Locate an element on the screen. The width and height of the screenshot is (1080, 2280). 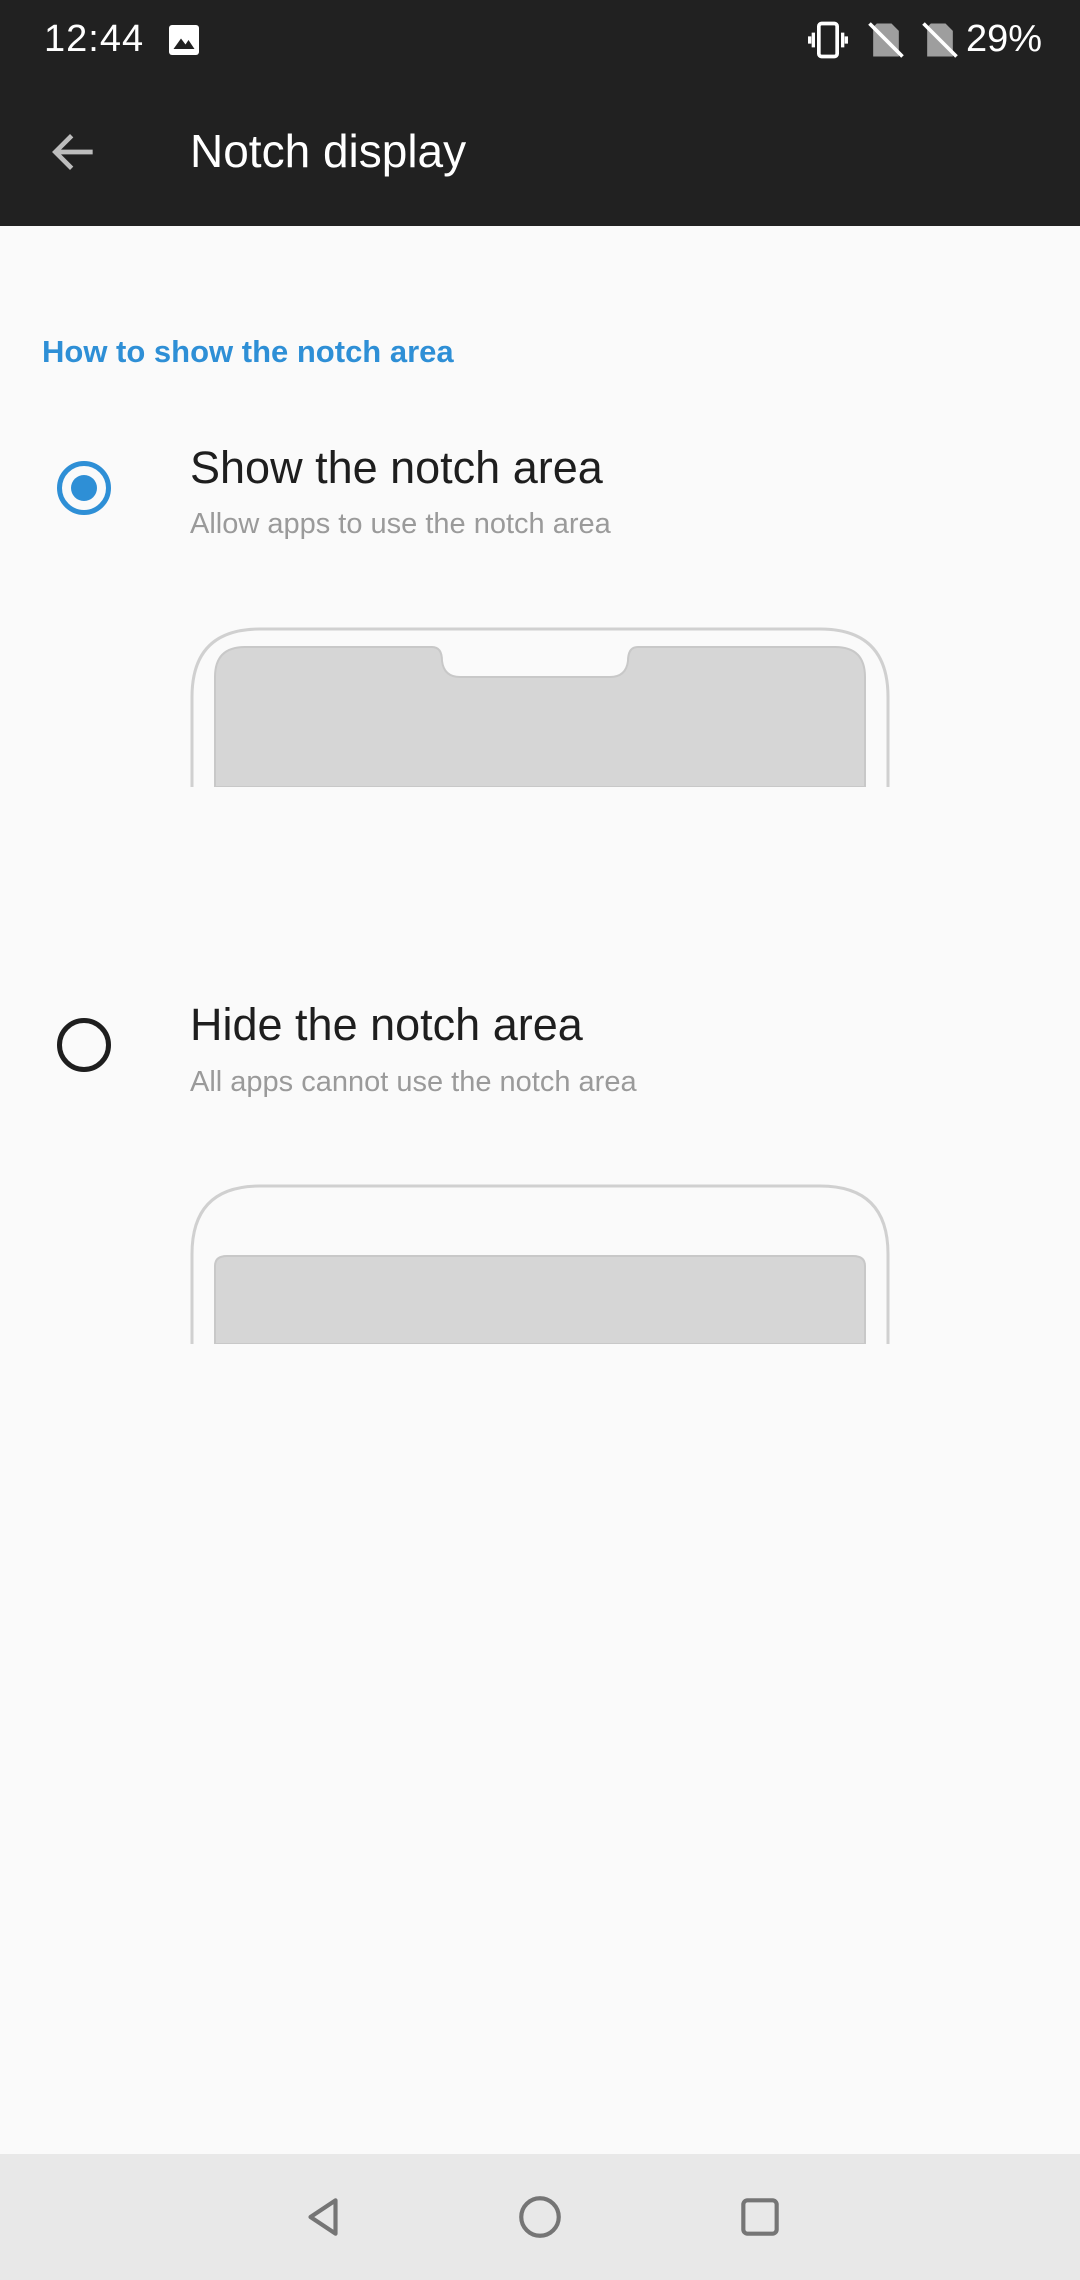
arrow-back-icon is located at coordinates (74, 152).